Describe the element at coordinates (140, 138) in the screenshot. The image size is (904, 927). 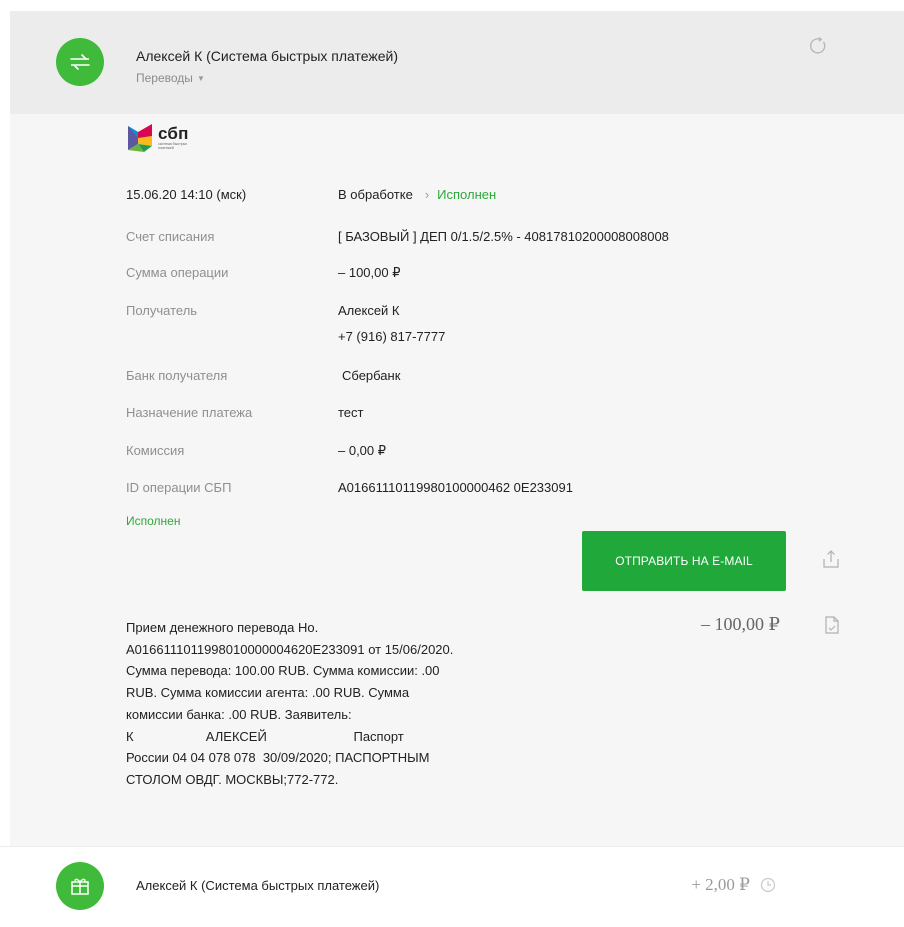
I see `sbp-logo-mark-icon` at that location.